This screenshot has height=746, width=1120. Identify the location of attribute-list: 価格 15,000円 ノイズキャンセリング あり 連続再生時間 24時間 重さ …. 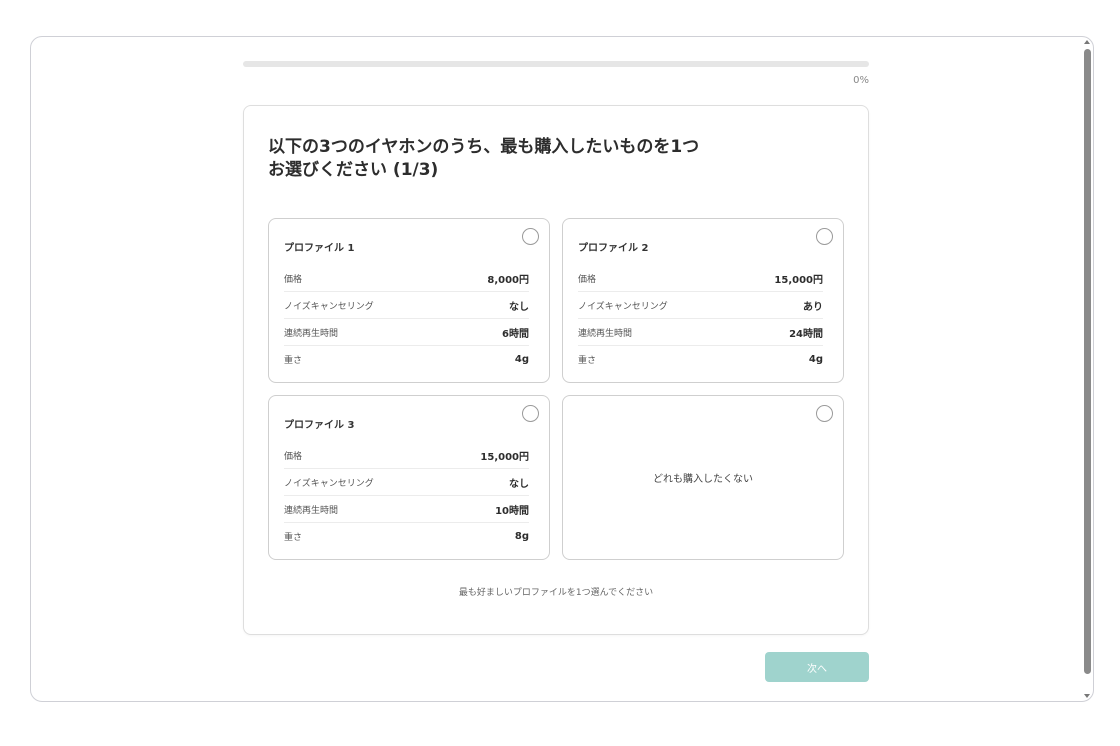
(700, 319).